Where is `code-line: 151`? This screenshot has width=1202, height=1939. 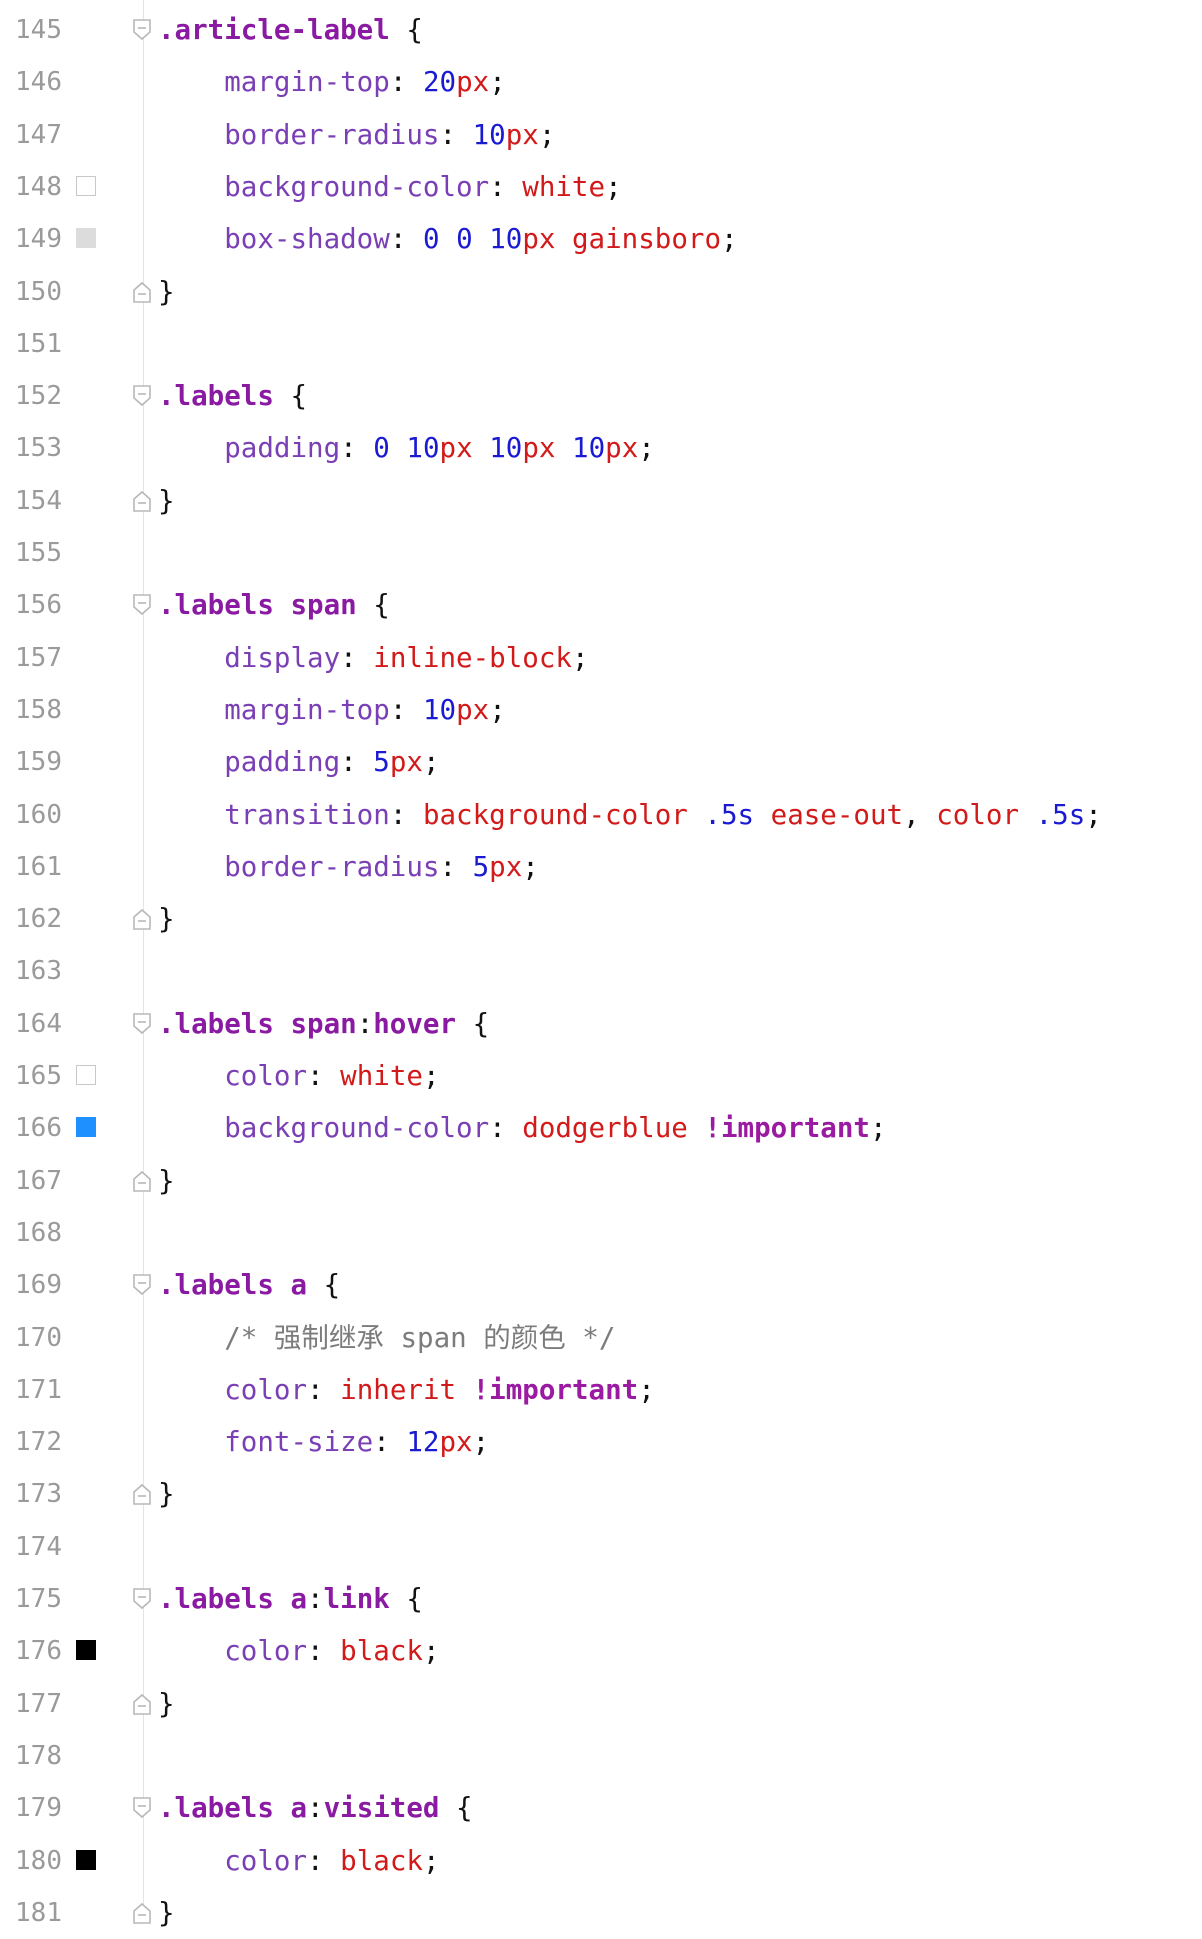
code-line: 151 is located at coordinates (601, 344).